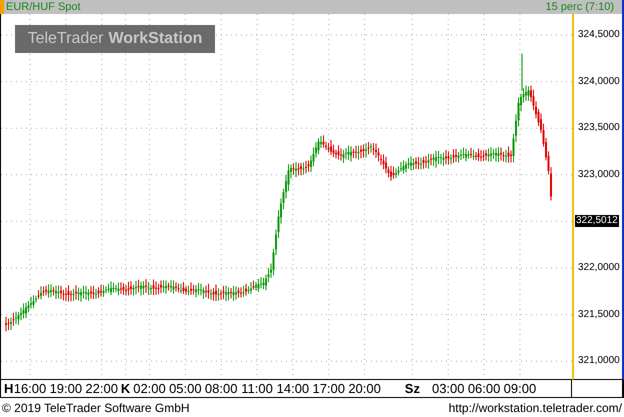  Describe the element at coordinates (484, 388) in the screenshot. I see `time-label: 06:00` at that location.